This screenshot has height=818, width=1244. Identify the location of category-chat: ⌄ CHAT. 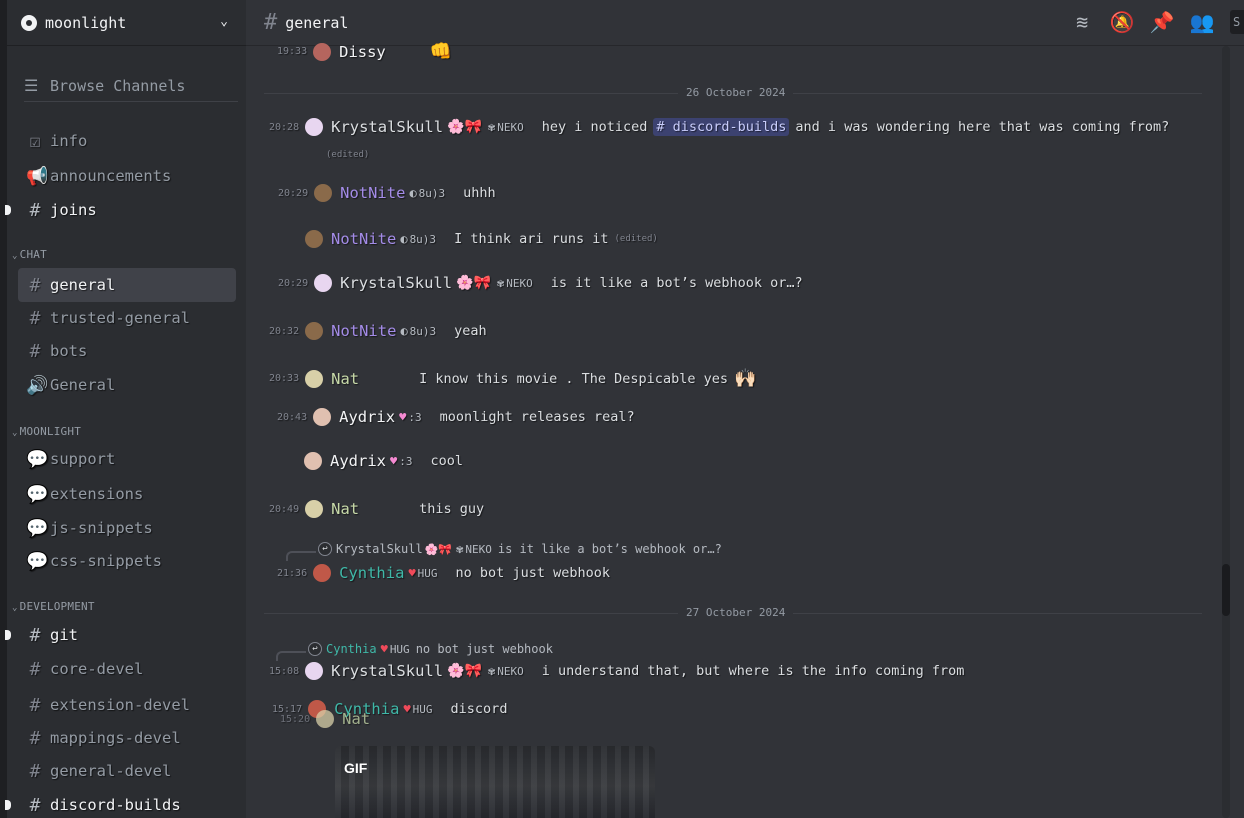
(29, 254).